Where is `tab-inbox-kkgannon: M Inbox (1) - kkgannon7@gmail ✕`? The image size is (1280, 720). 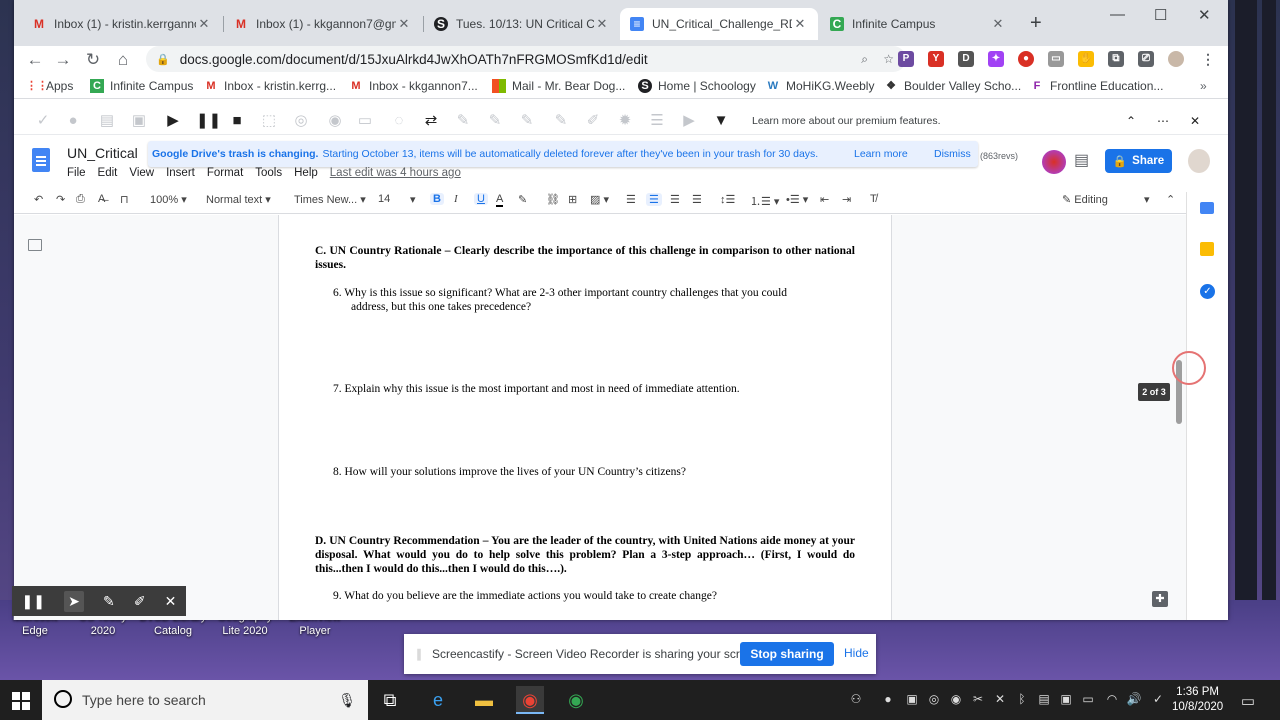 tab-inbox-kkgannon: M Inbox (1) - kkgannon7@gmail ✕ is located at coordinates (323, 24).